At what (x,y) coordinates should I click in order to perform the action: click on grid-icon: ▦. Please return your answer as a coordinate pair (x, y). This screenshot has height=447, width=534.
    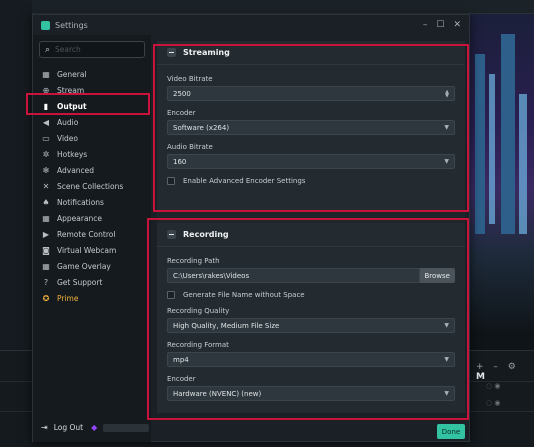
    Looking at the image, I should click on (46, 74).